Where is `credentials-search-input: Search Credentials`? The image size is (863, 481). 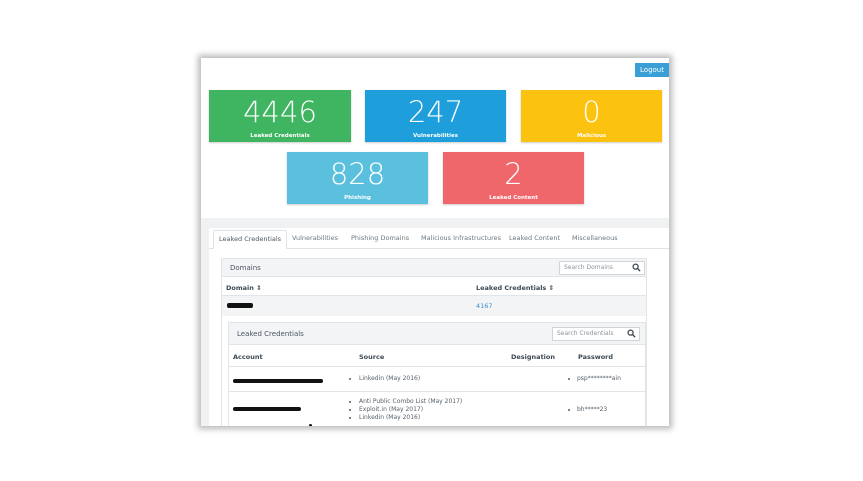
credentials-search-input: Search Credentials is located at coordinates (596, 334).